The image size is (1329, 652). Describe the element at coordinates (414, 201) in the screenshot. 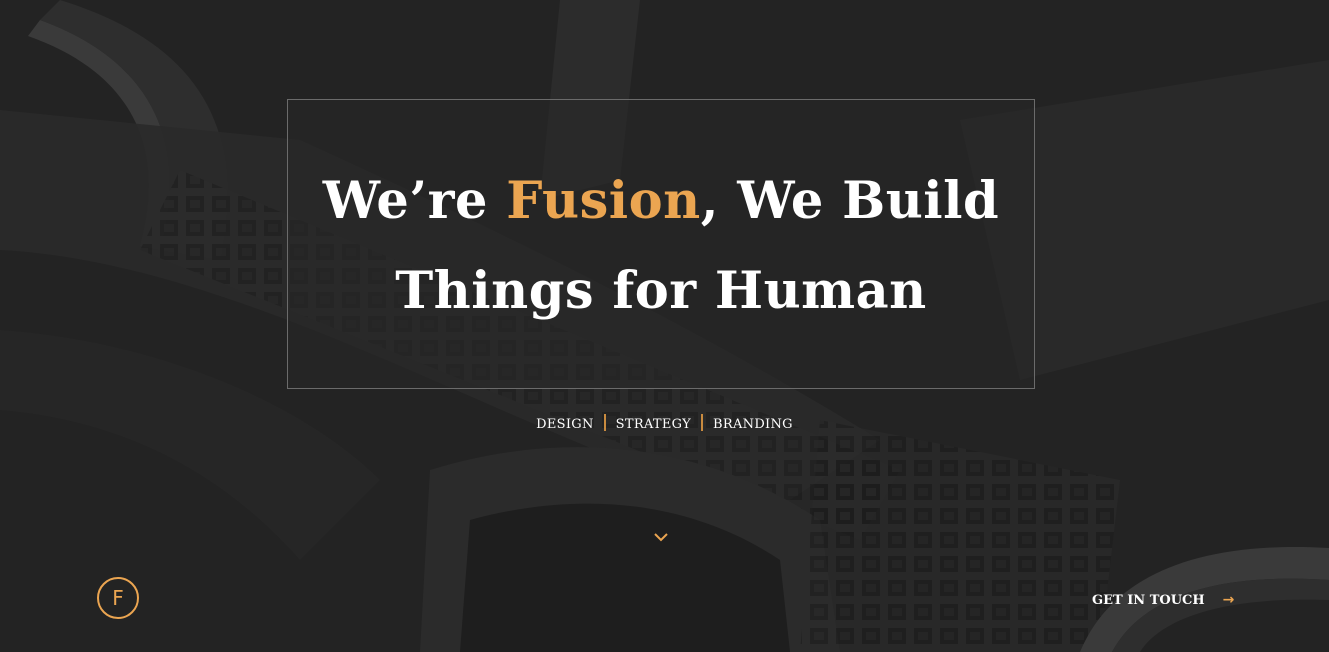

I see `headline-text-start: We’re` at that location.